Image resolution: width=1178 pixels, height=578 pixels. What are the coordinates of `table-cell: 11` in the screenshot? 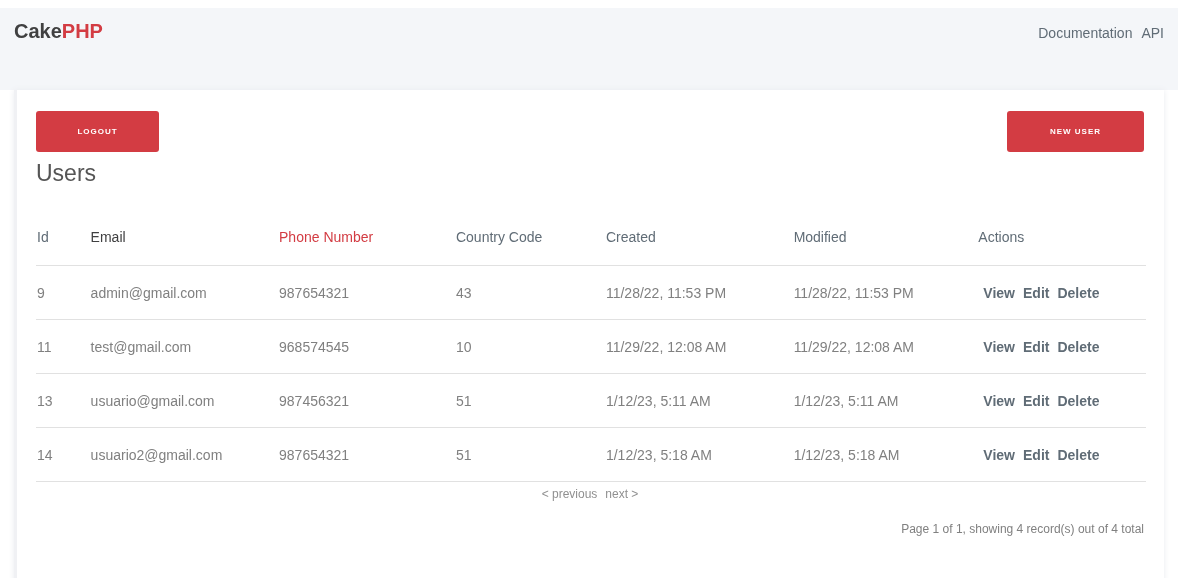 It's located at (44, 346).